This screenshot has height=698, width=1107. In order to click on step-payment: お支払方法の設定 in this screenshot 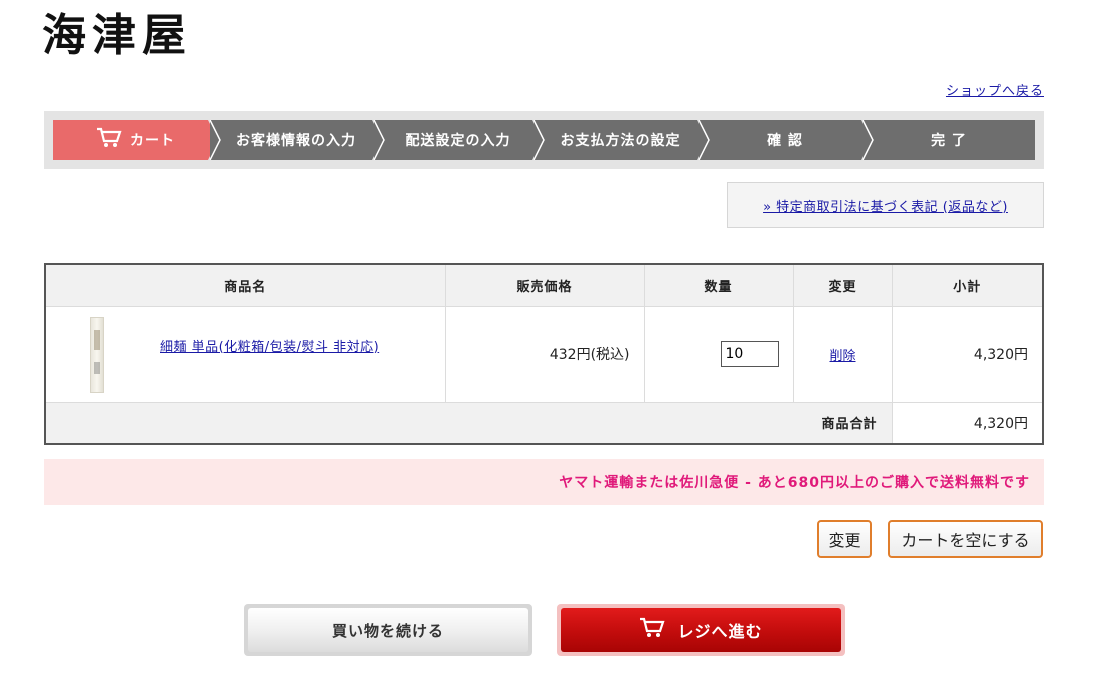, I will do `click(620, 140)`.